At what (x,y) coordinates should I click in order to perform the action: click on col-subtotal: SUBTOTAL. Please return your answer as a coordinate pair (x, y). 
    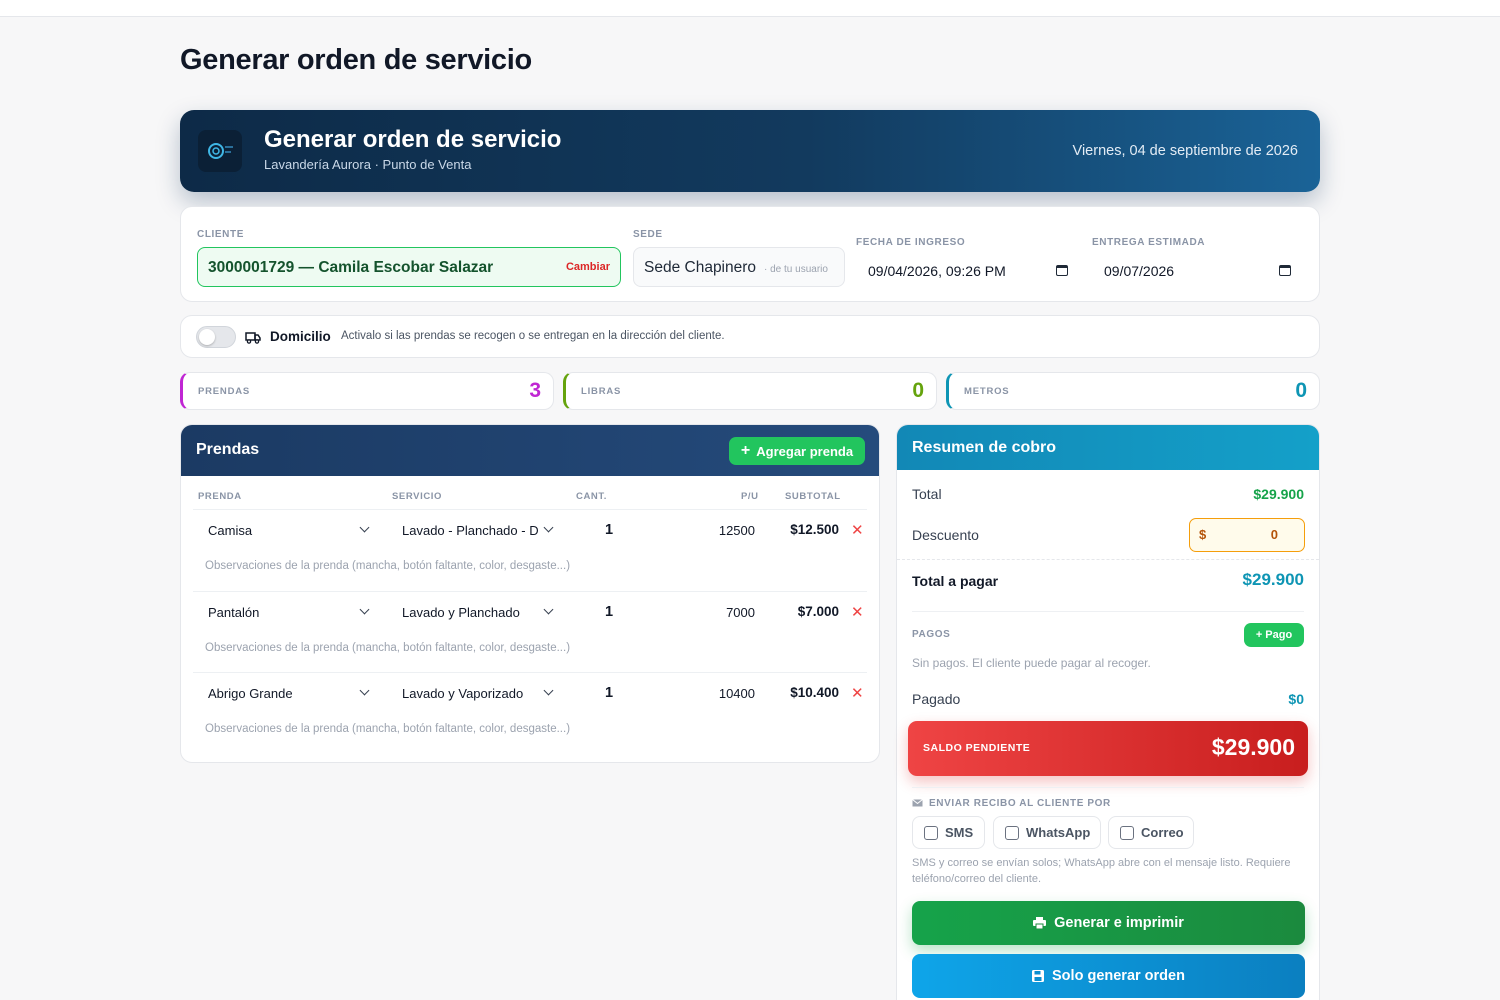
    Looking at the image, I should click on (813, 496).